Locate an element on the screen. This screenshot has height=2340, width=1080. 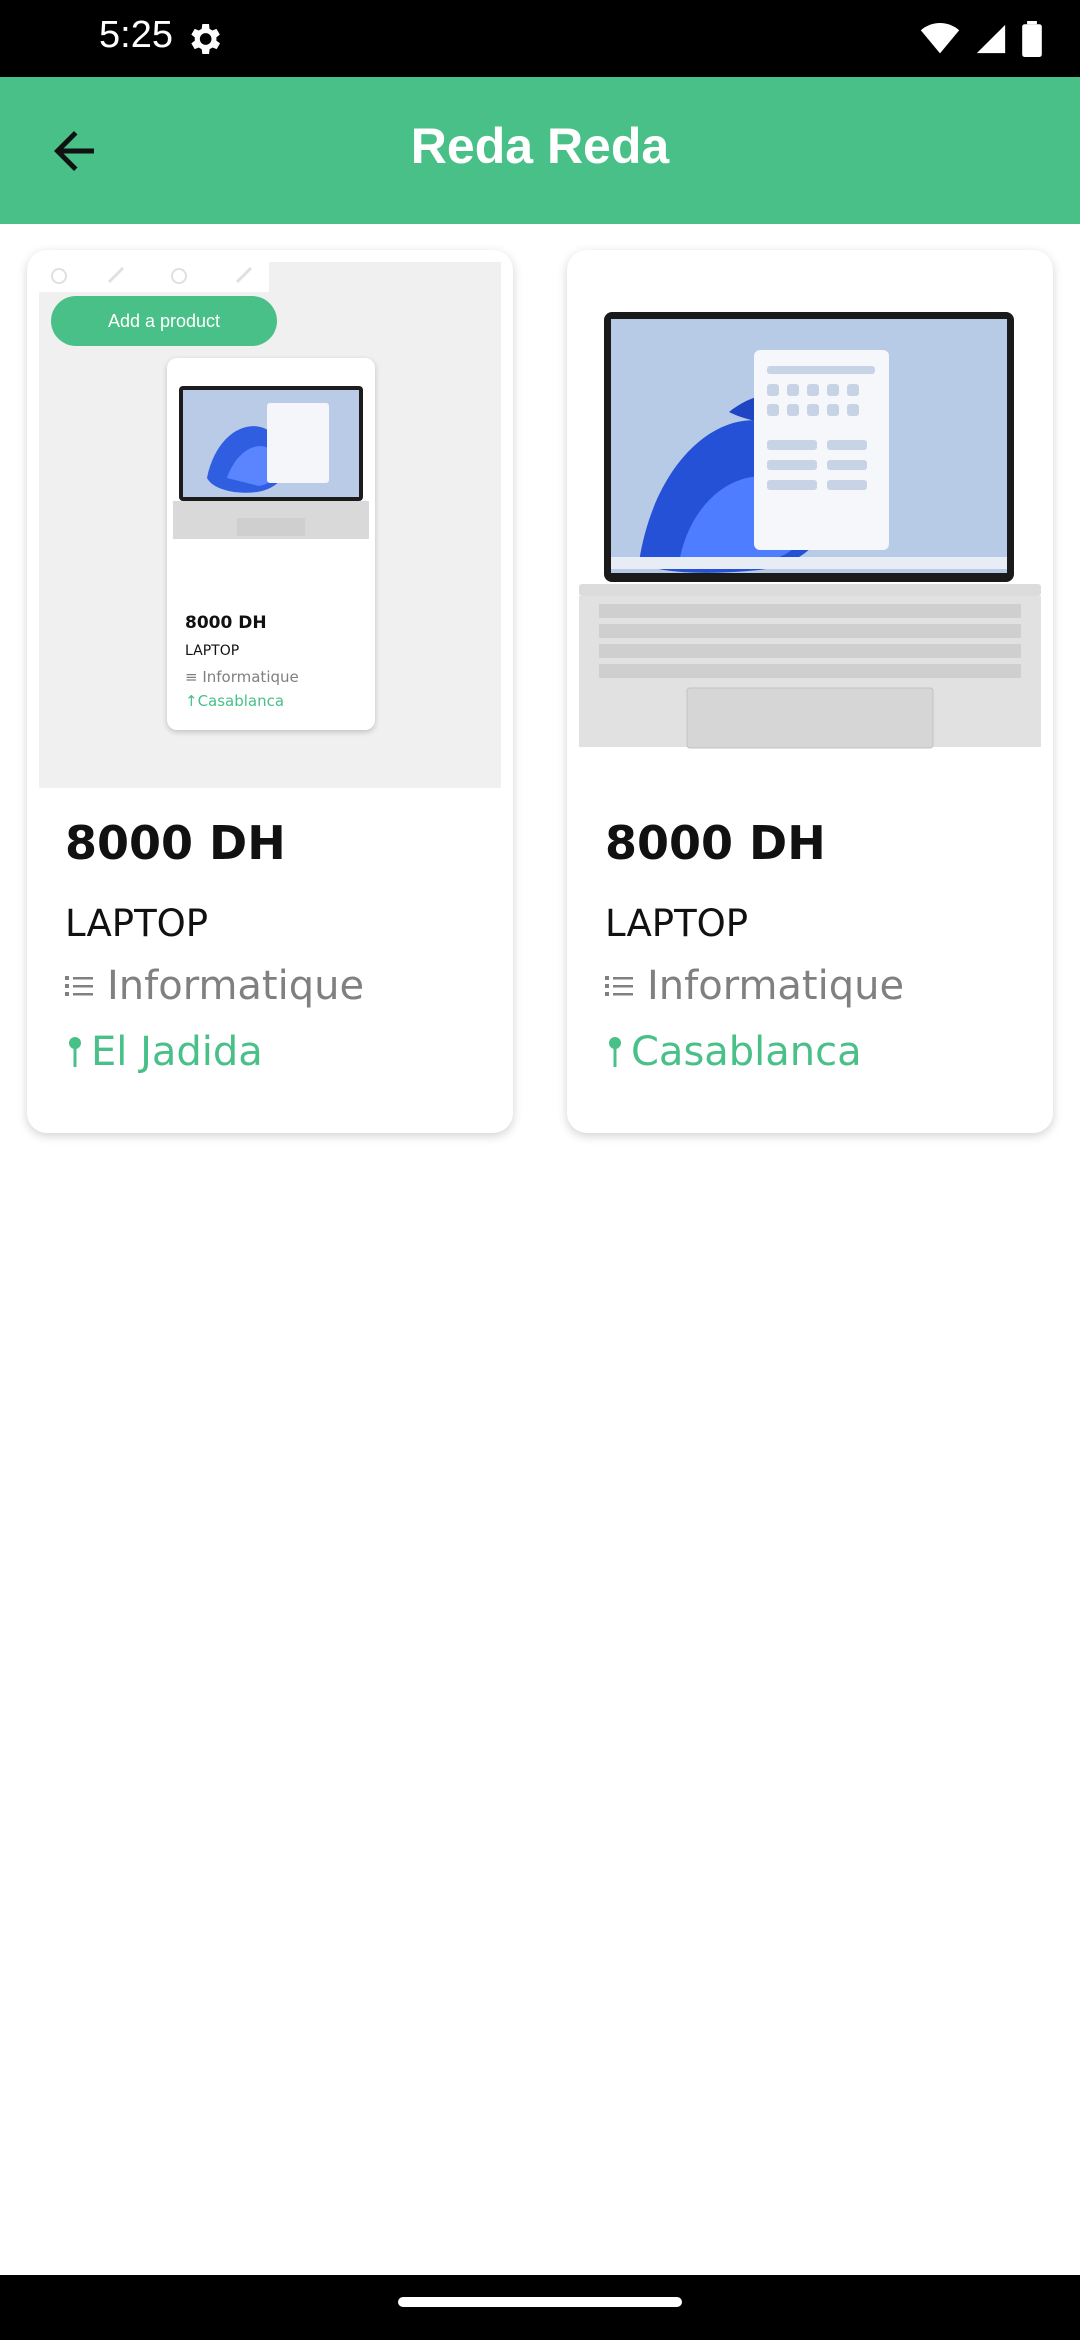
faded-toolbar-icons is located at coordinates (154, 277).